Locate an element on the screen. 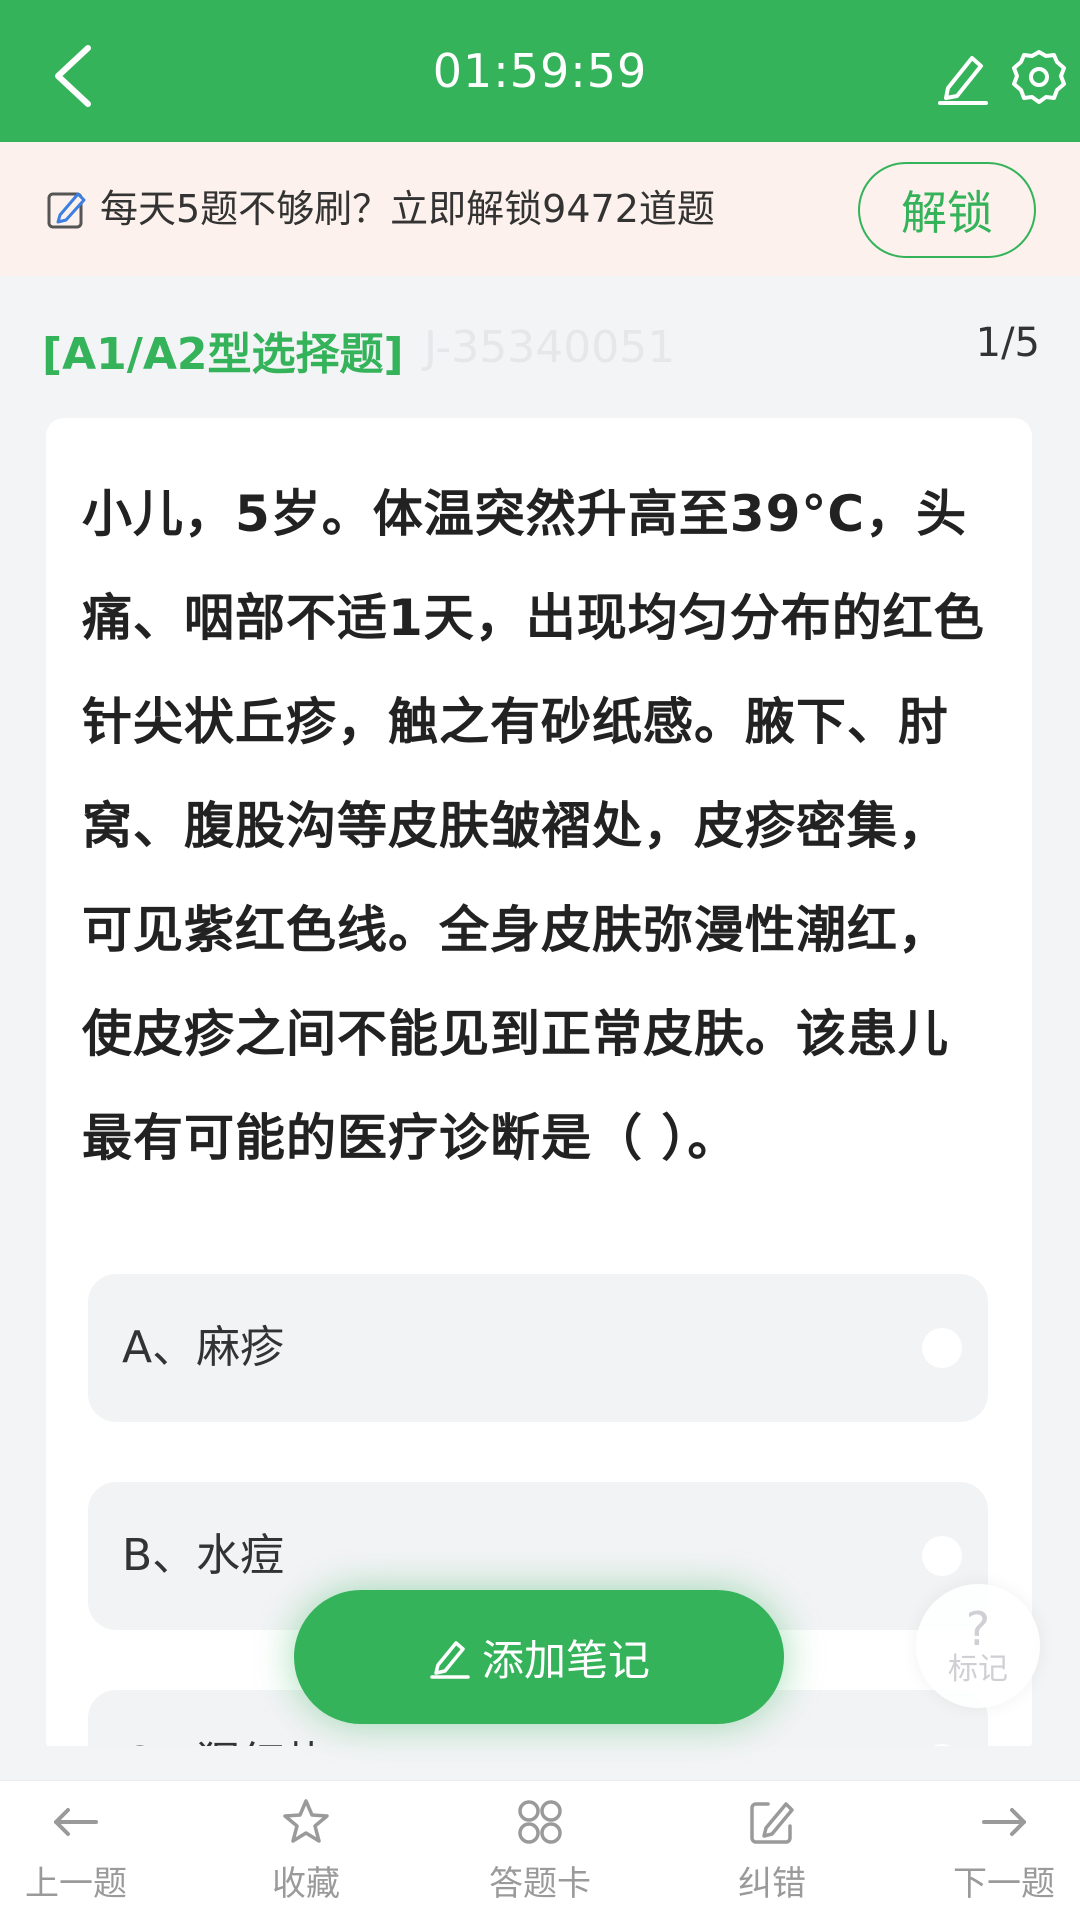  back-button is located at coordinates (75, 76).